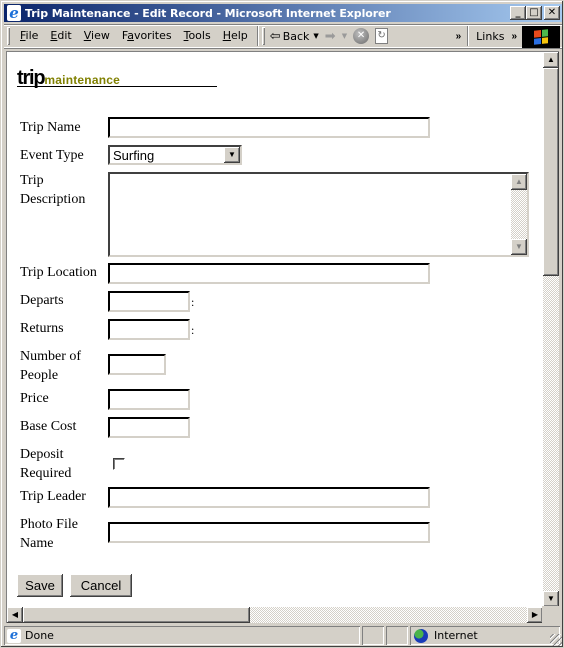 Image resolution: width=564 pixels, height=648 pixels. What do you see at coordinates (14, 13) in the screenshot?
I see `ie-icon: e` at bounding box center [14, 13].